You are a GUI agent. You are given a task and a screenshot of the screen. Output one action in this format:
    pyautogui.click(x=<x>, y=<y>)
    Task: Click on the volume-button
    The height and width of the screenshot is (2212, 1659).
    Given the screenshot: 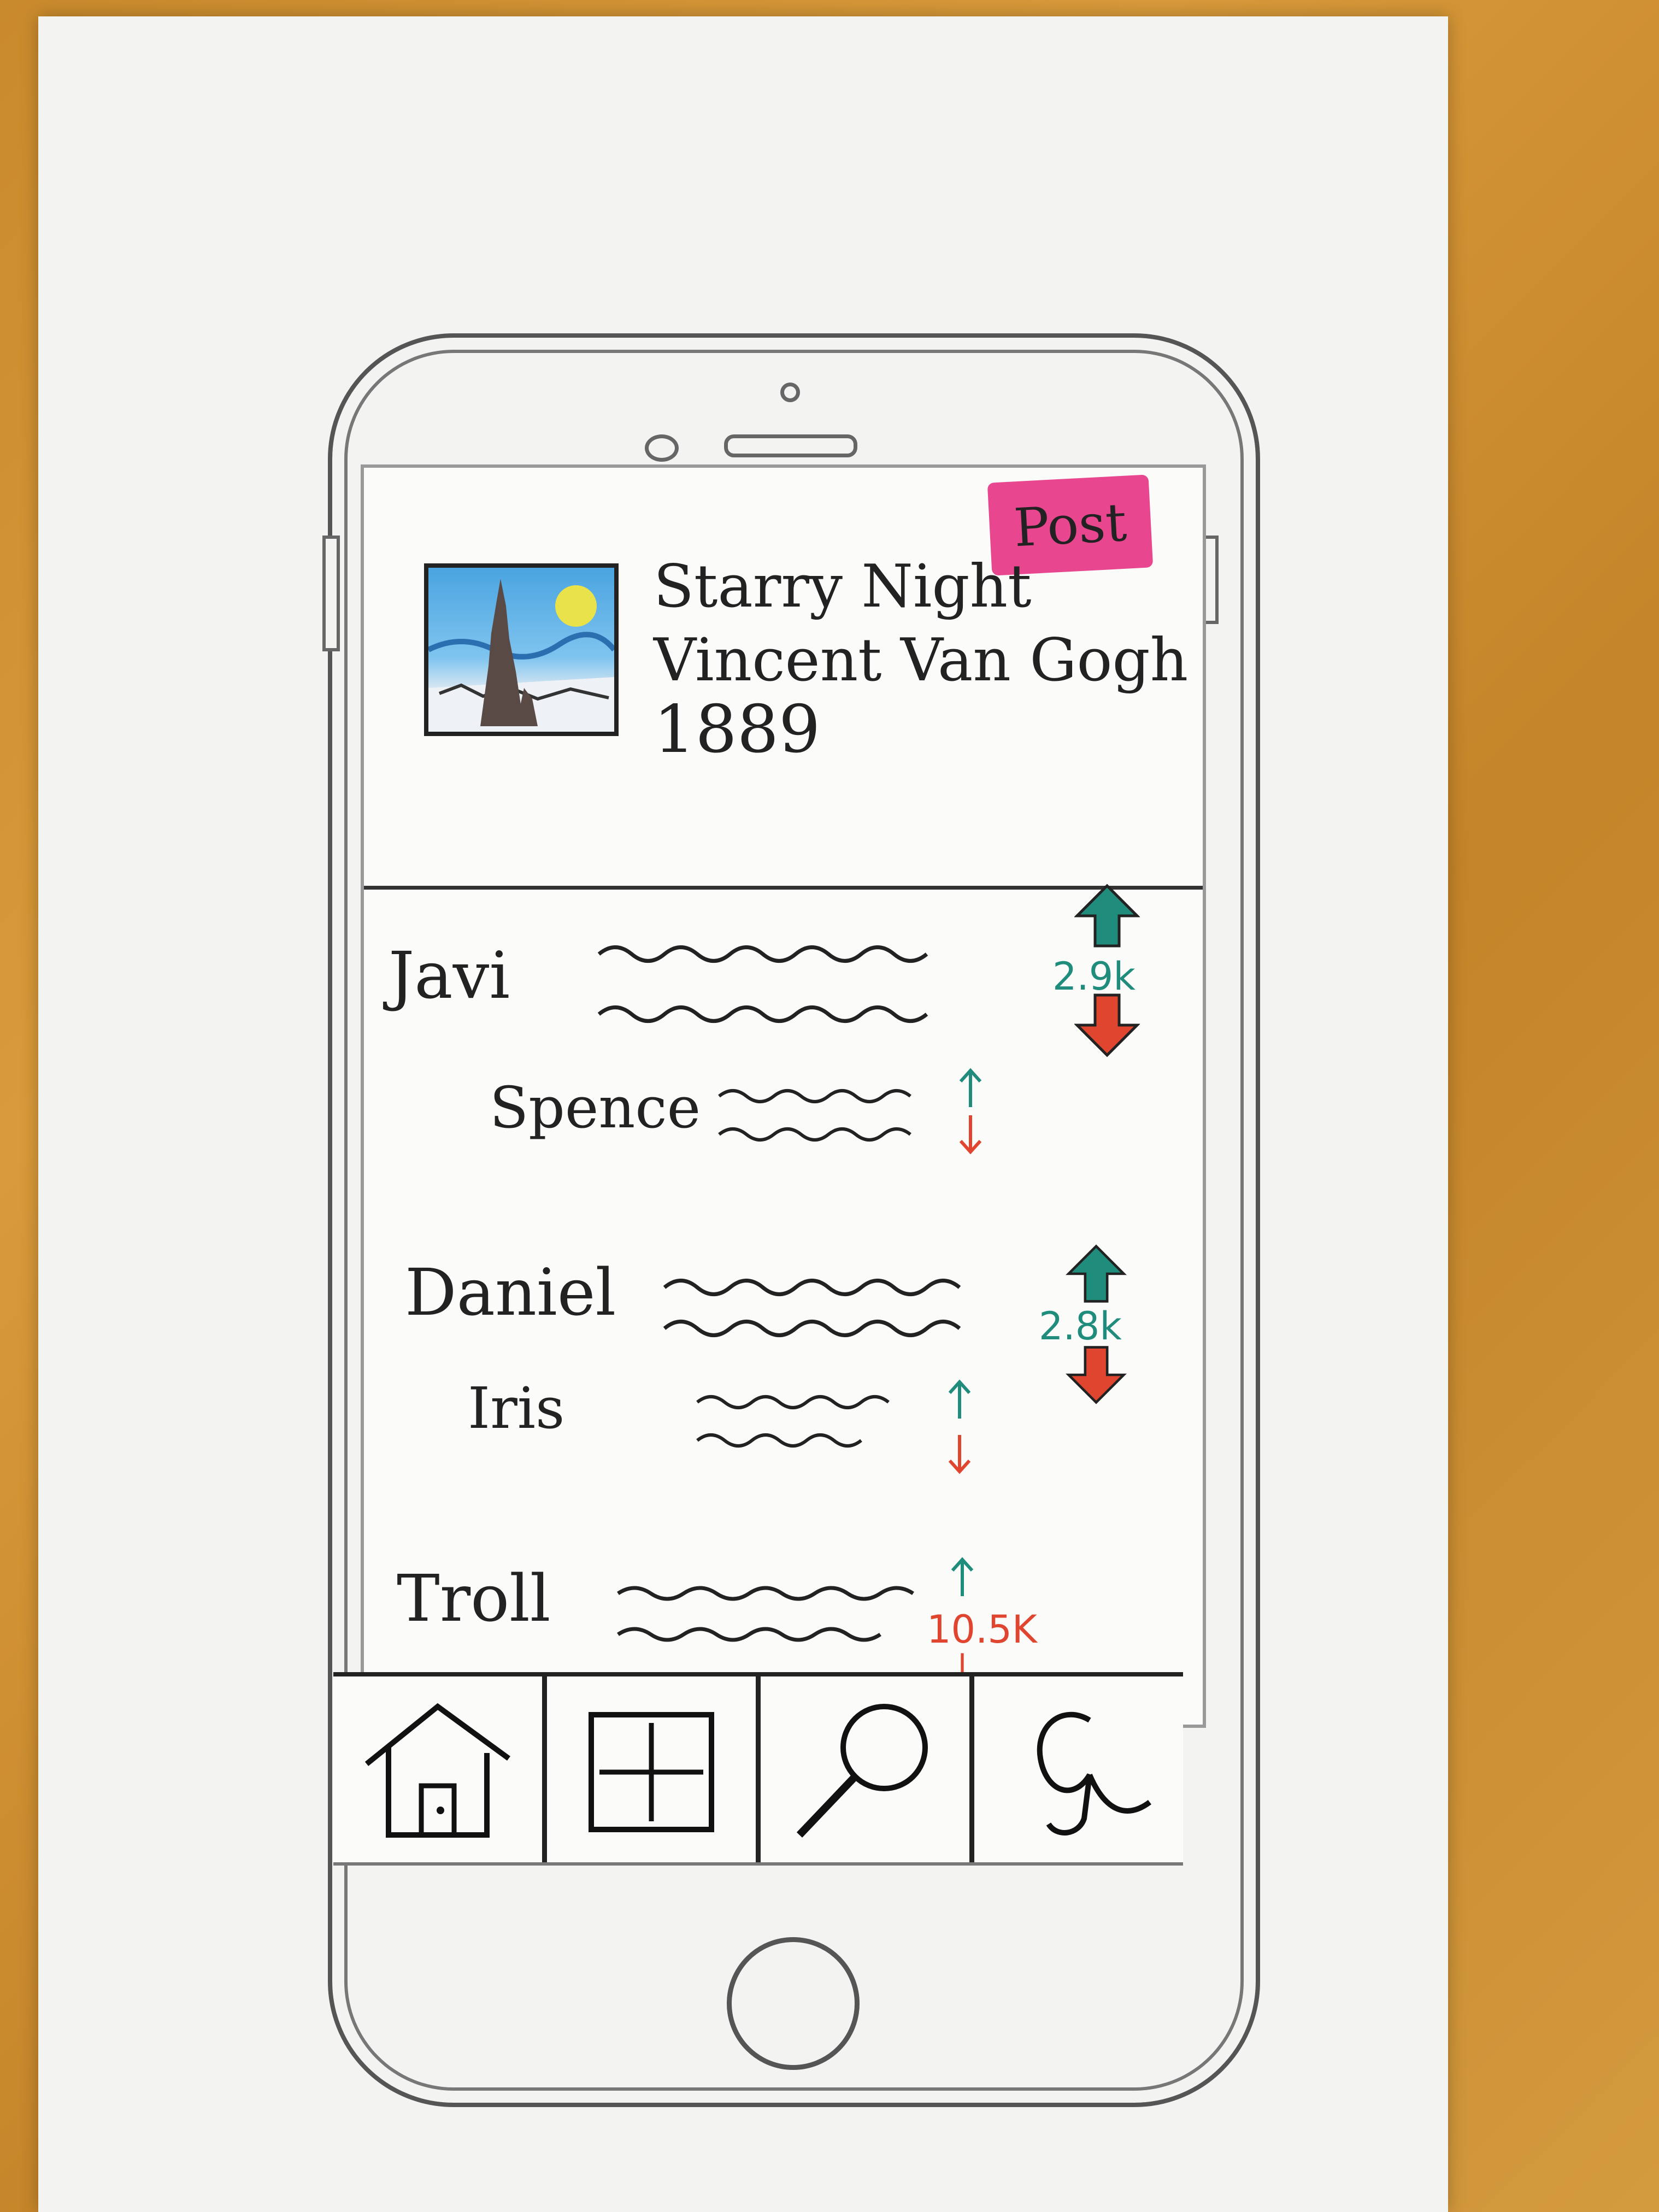 What is the action you would take?
    pyautogui.click(x=331, y=593)
    